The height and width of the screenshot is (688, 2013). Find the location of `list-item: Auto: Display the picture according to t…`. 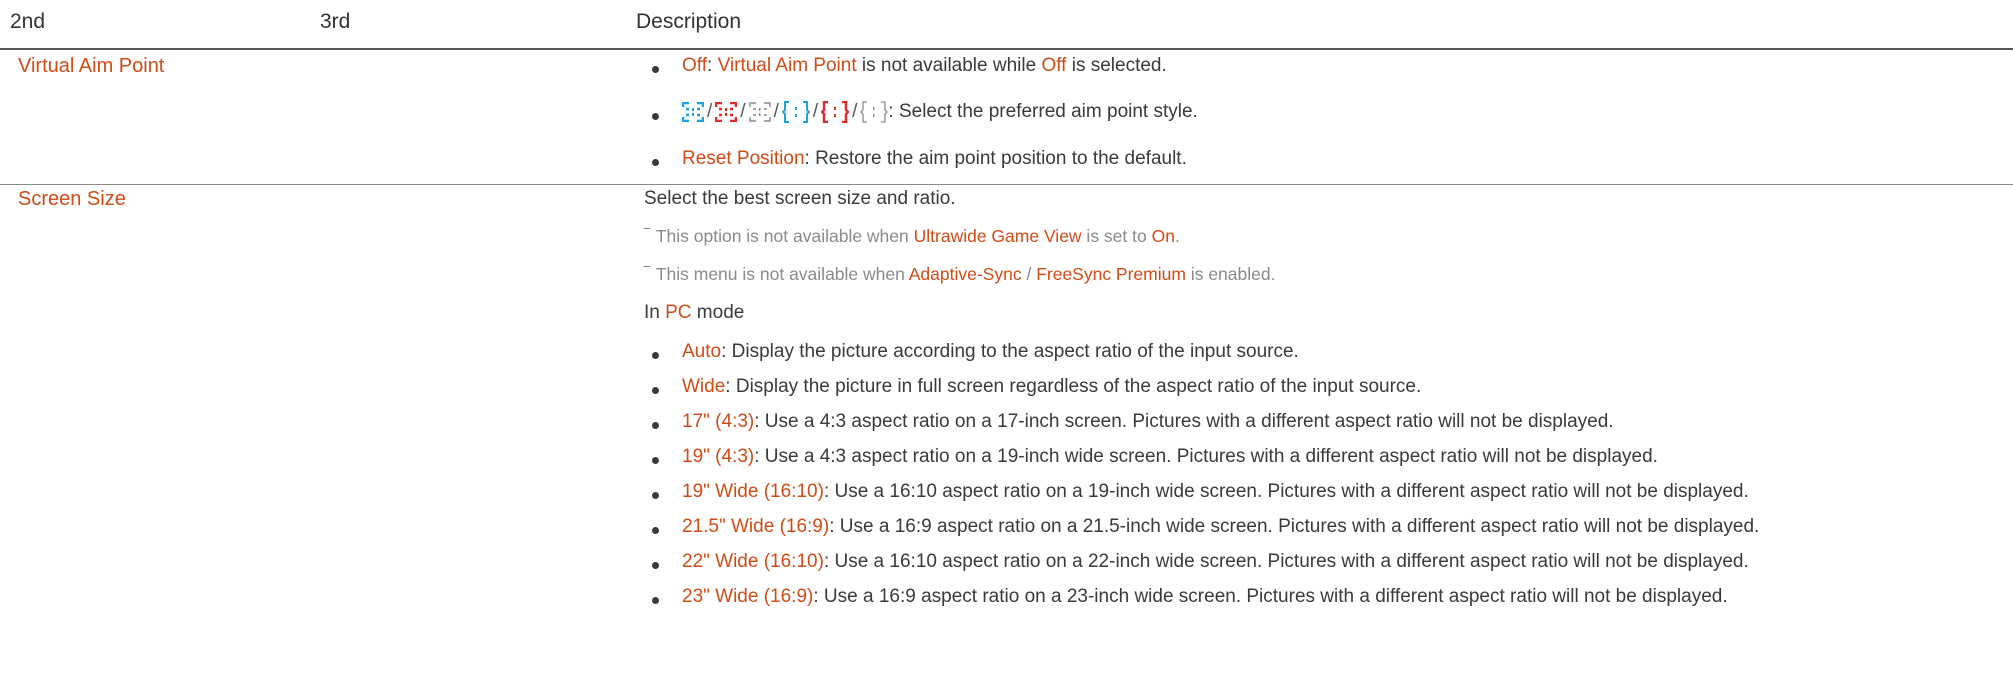

list-item: Auto: Display the picture according to t… is located at coordinates (990, 352).